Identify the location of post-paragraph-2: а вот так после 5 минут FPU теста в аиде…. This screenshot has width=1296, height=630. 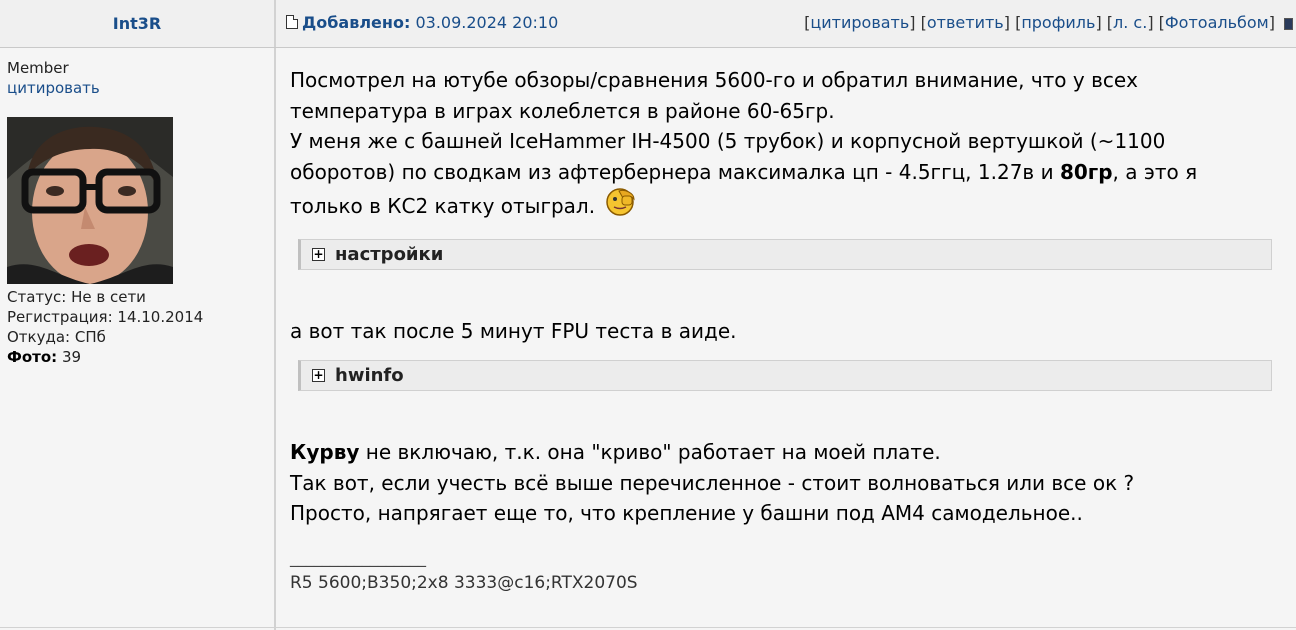
(513, 331).